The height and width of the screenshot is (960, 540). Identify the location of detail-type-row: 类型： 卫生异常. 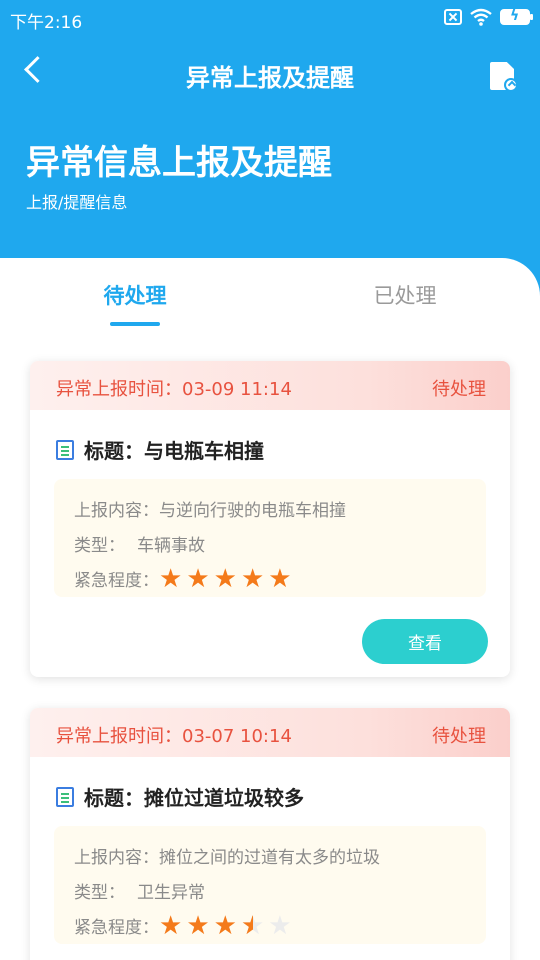
(270, 890).